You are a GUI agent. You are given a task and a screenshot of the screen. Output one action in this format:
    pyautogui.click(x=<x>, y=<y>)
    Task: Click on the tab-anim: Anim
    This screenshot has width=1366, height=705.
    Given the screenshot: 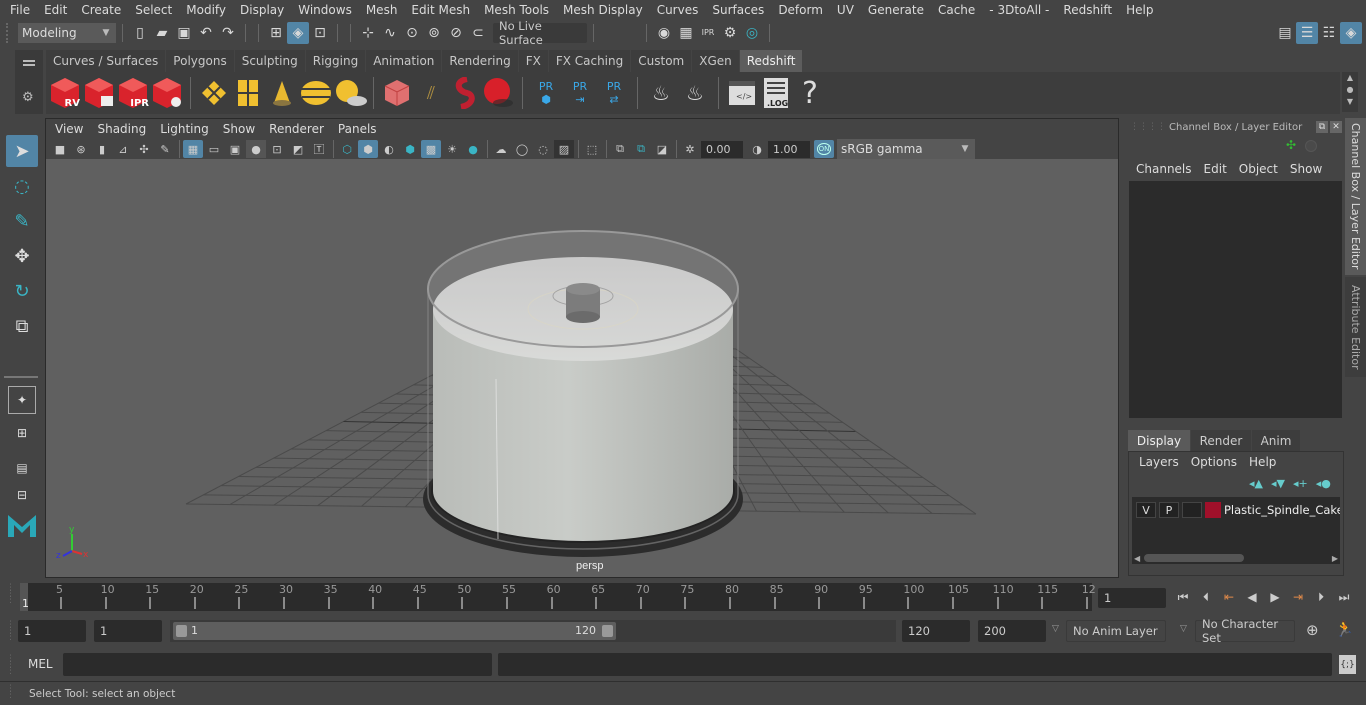 What is the action you would take?
    pyautogui.click(x=1276, y=440)
    